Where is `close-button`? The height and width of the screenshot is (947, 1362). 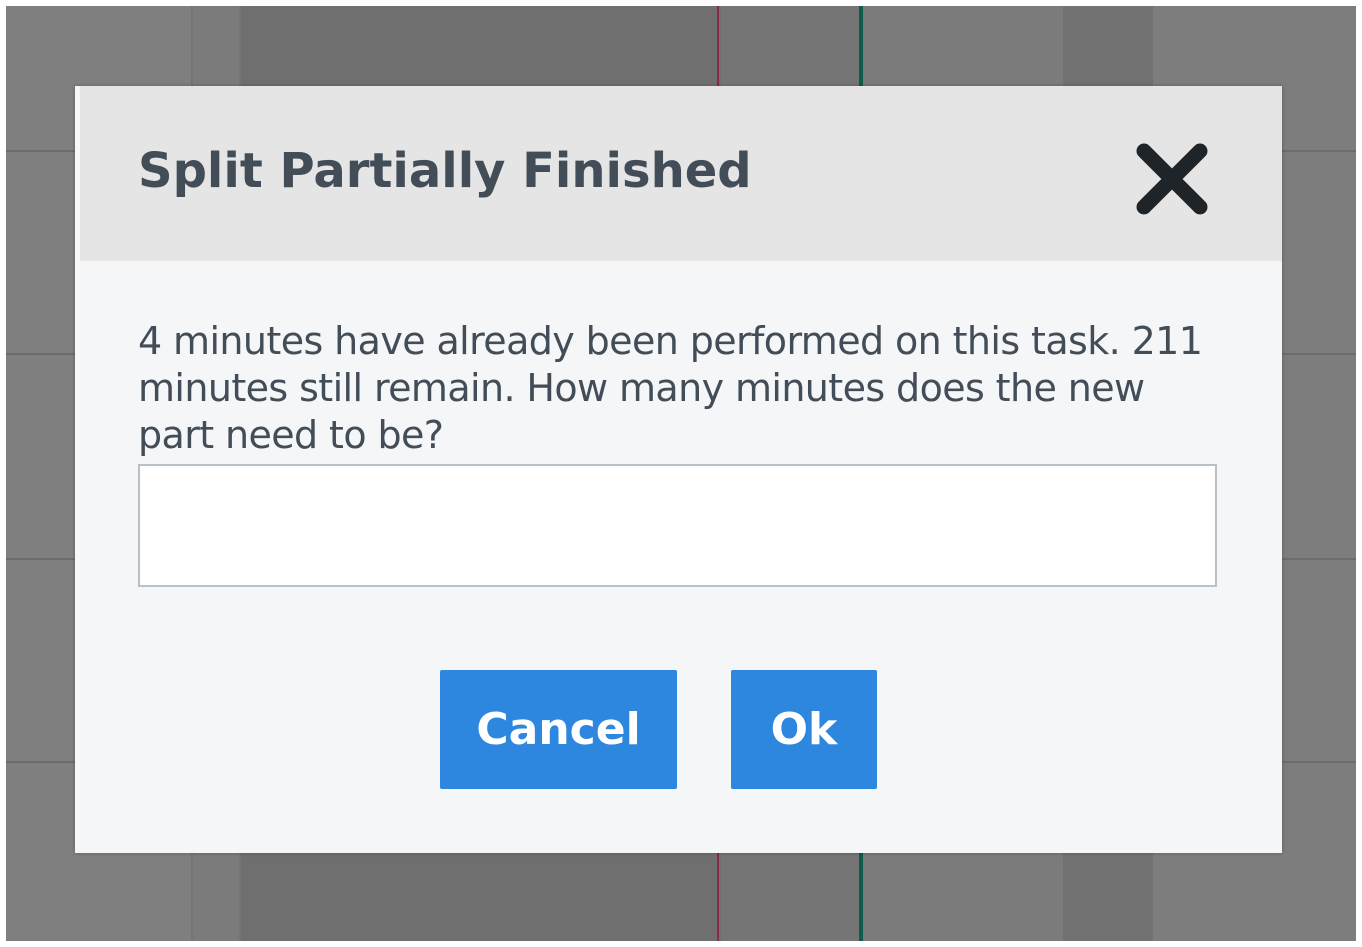
close-button is located at coordinates (1172, 179).